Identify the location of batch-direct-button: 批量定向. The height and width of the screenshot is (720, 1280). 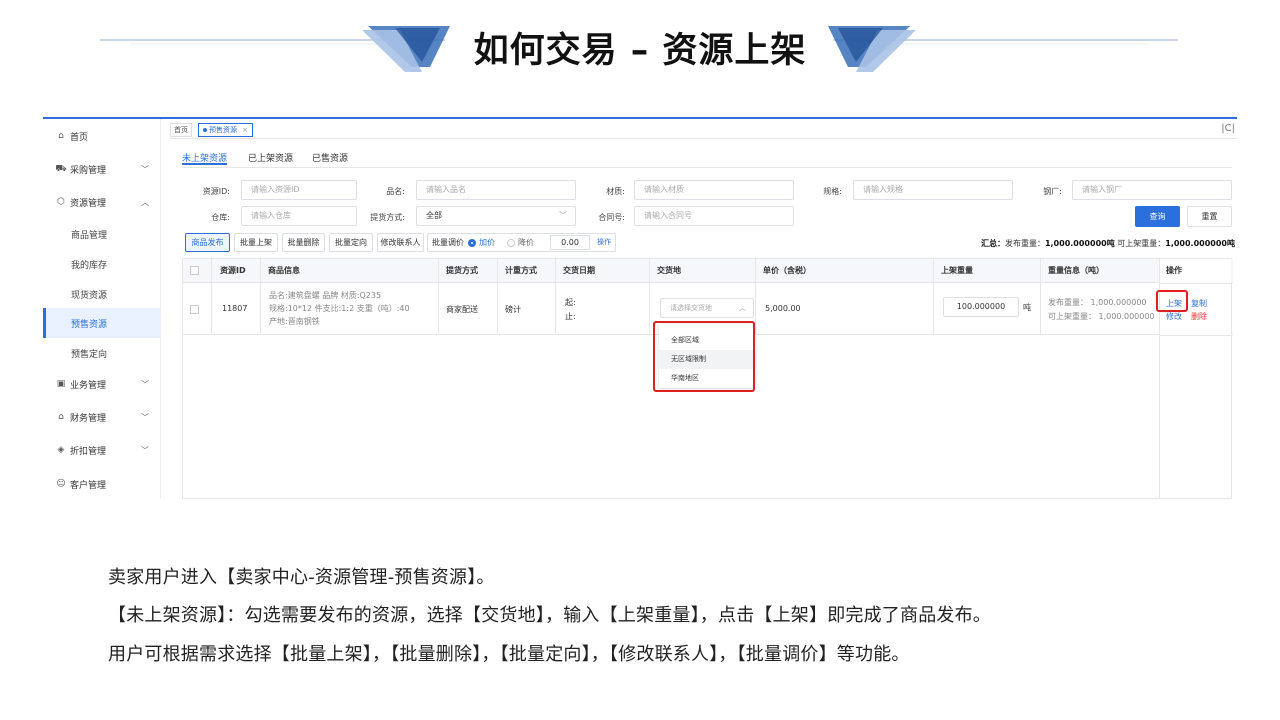
(351, 242).